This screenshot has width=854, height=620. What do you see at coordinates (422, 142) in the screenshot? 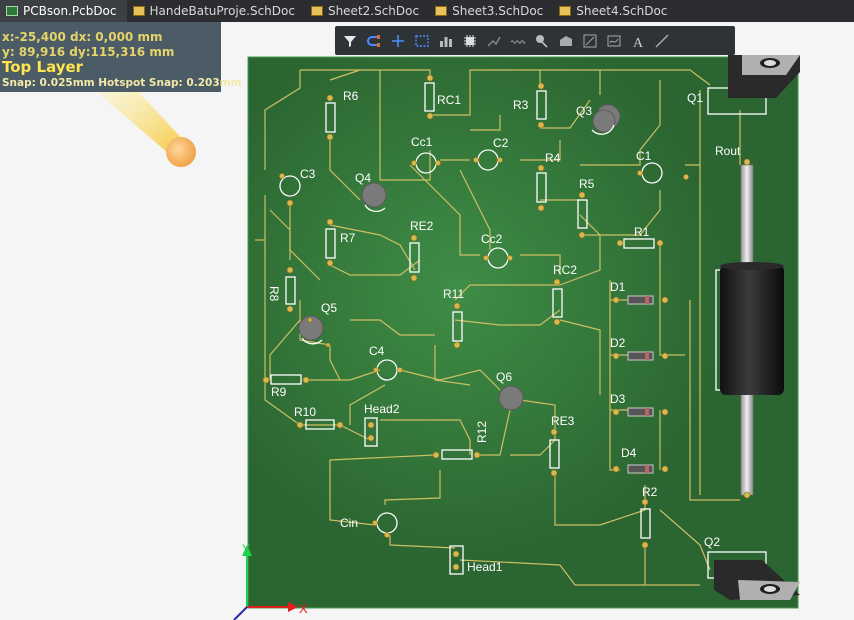
I see `label-cc1: Cc1` at bounding box center [422, 142].